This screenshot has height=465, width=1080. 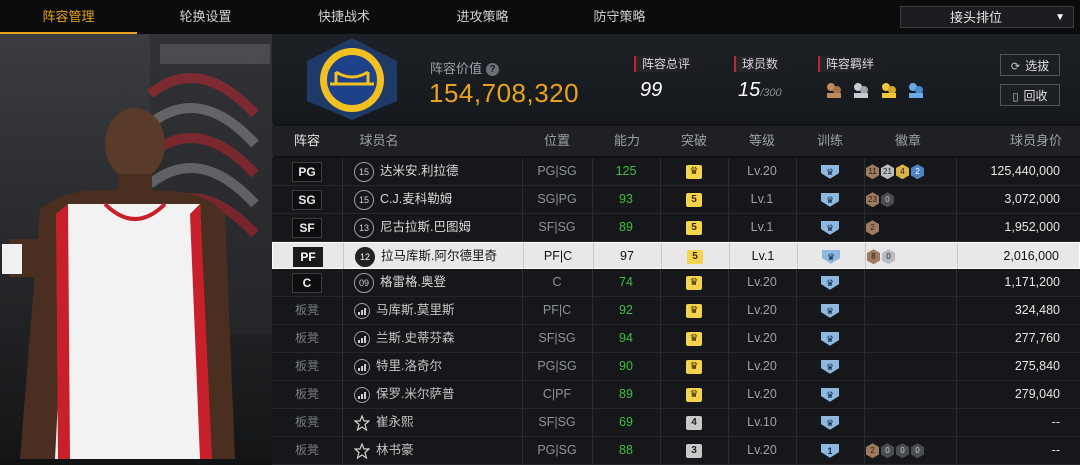 What do you see at coordinates (830, 450) in the screenshot?
I see `training-badge: 1` at bounding box center [830, 450].